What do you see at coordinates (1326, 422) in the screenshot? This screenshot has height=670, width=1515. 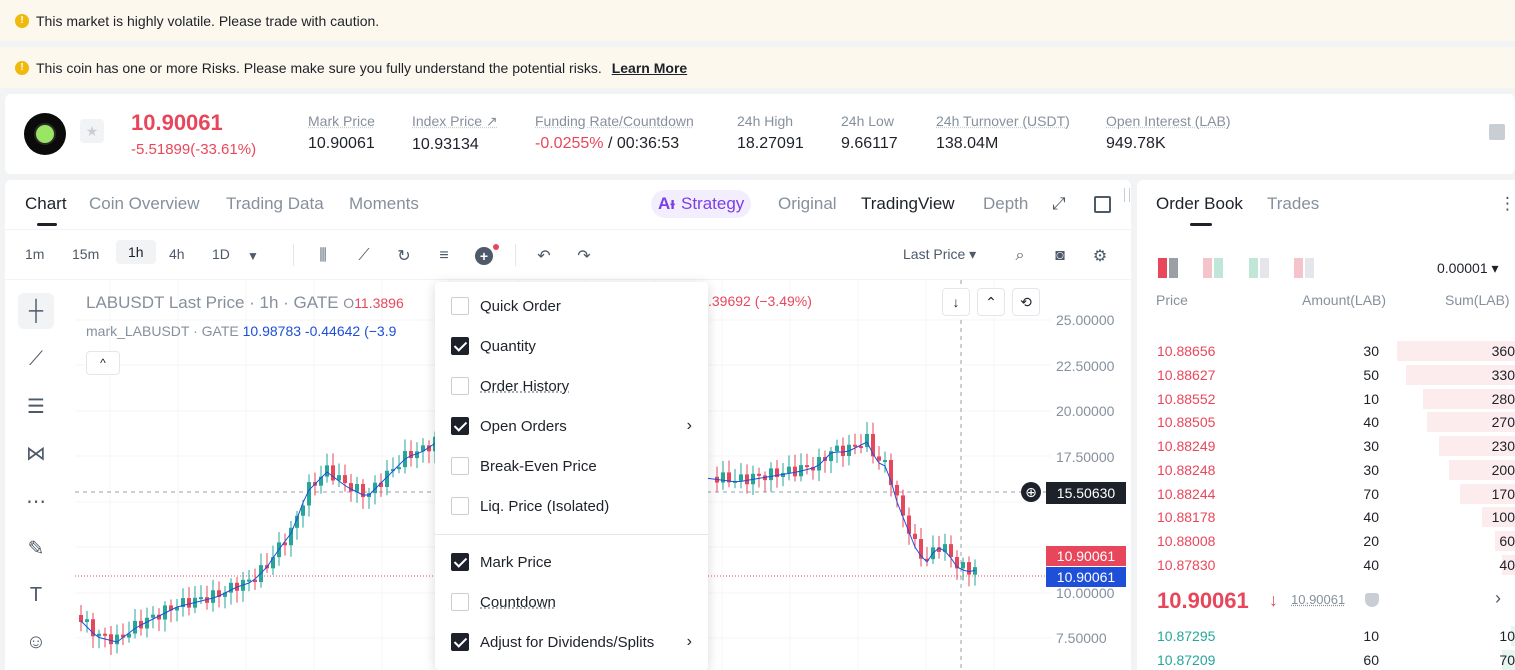 I see `ask-row: 10.88505 40 270` at bounding box center [1326, 422].